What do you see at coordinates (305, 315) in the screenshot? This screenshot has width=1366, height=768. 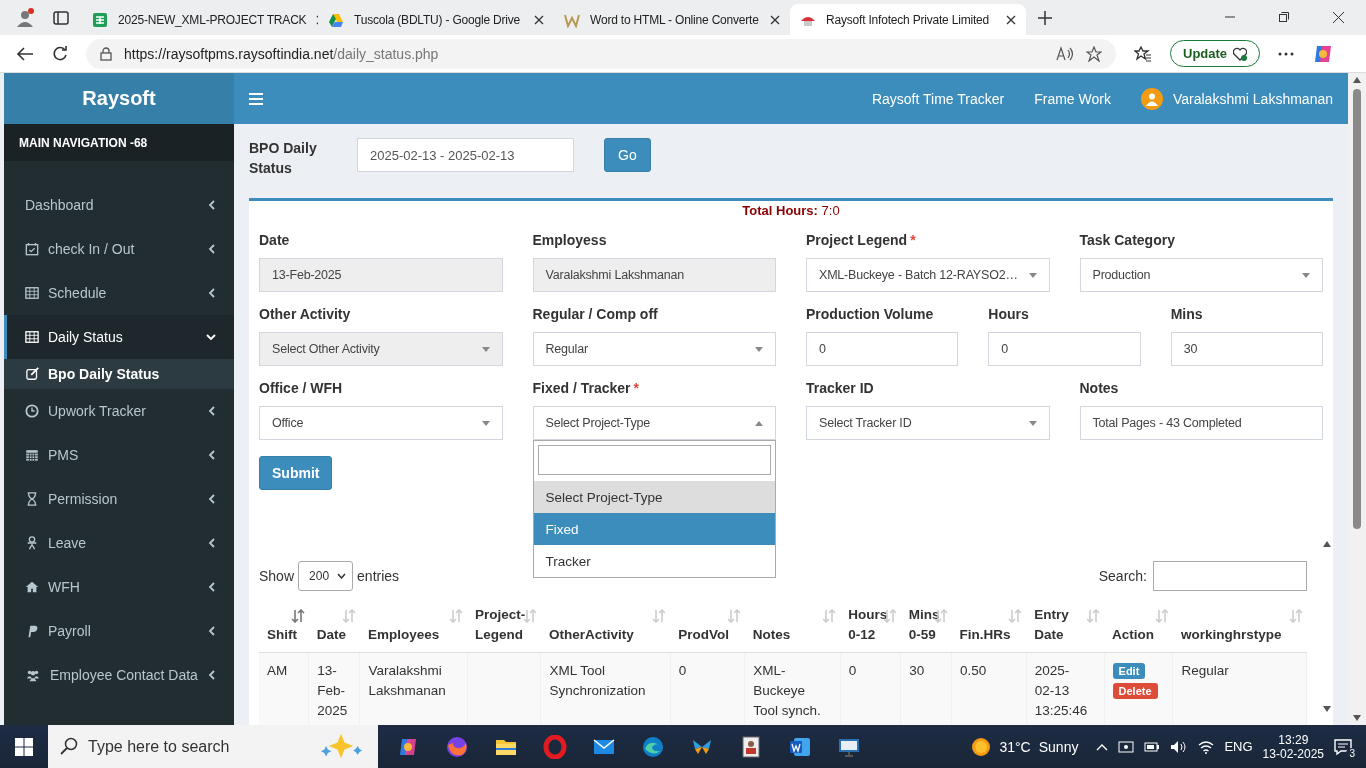 I see `field-label: Other Activity` at bounding box center [305, 315].